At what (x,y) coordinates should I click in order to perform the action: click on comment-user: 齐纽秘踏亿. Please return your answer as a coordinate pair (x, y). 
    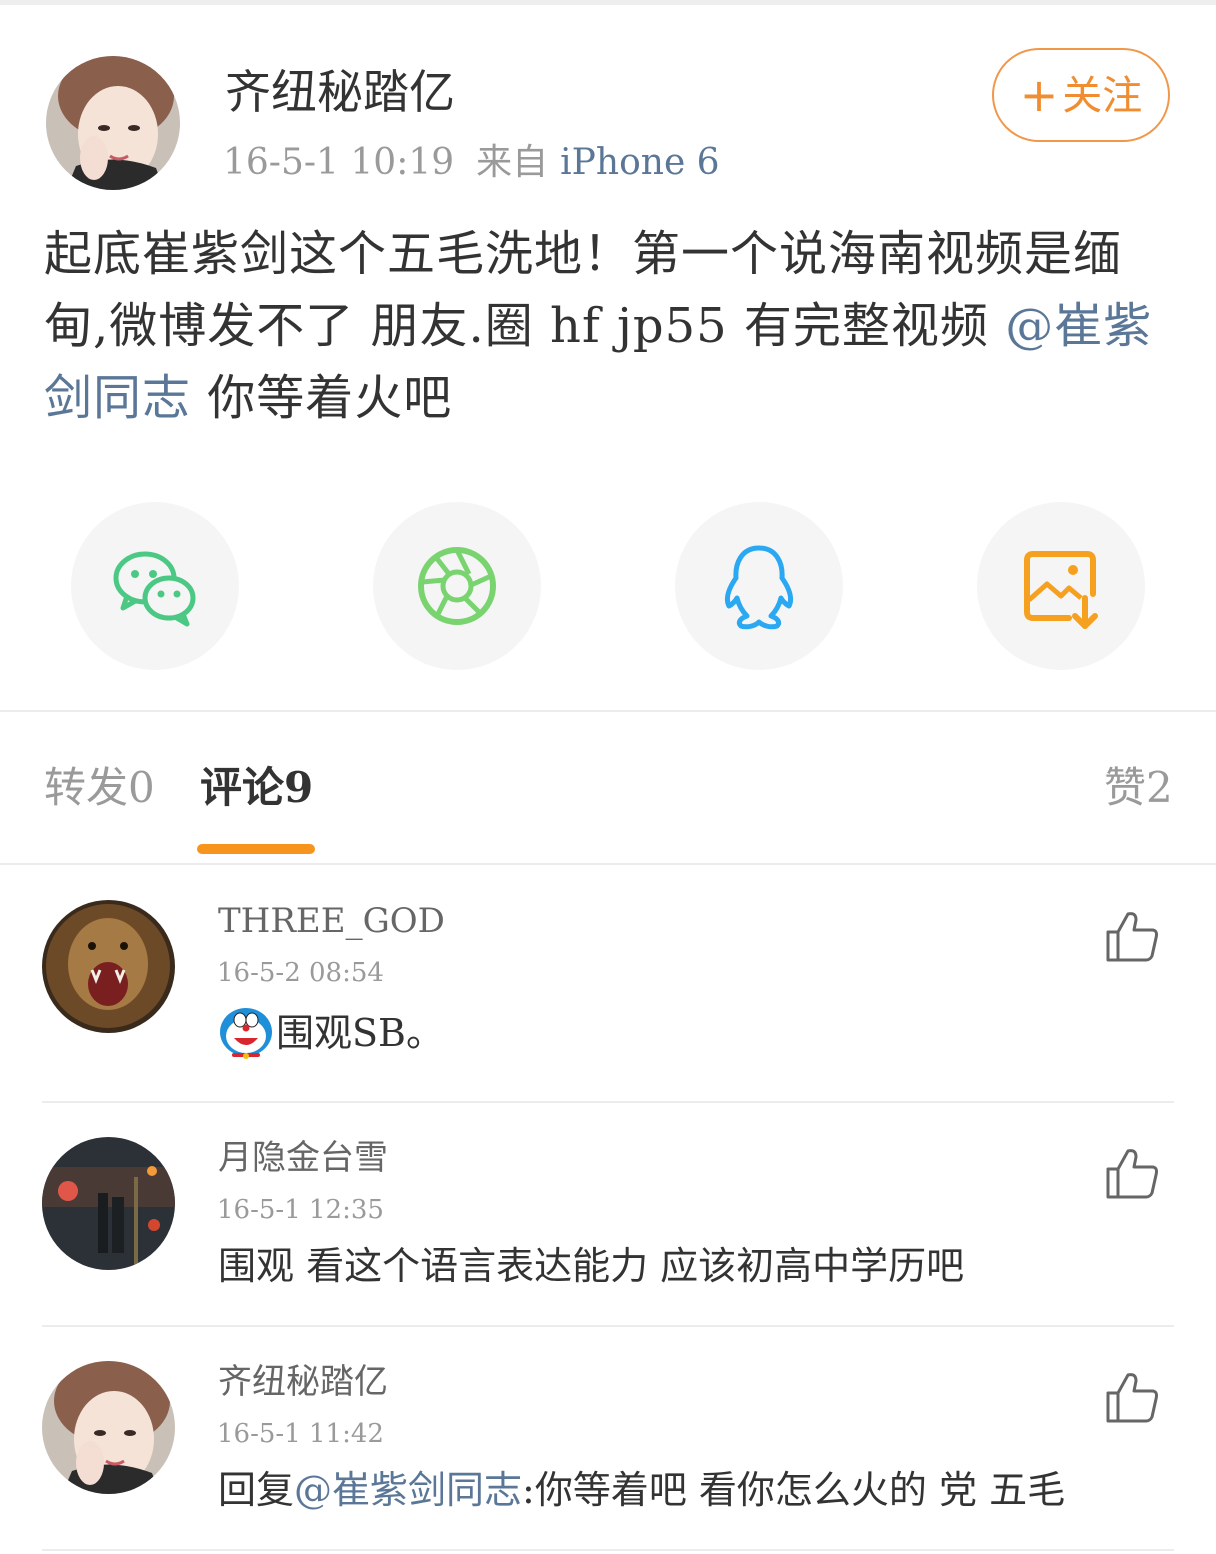
    Looking at the image, I should click on (303, 1382).